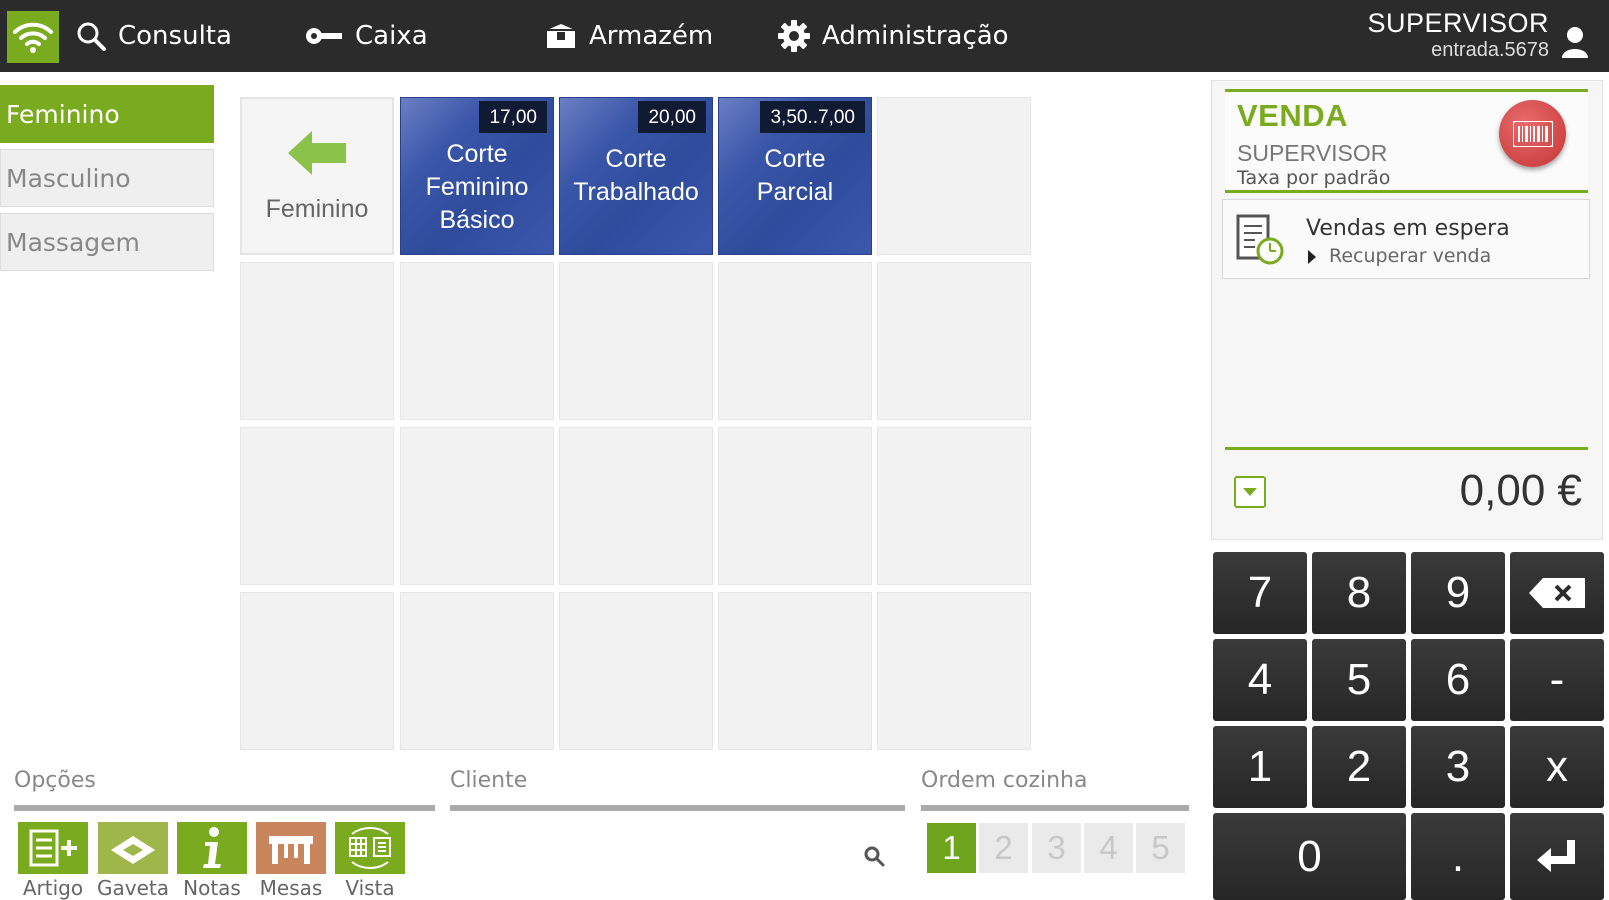 This screenshot has width=1609, height=900. Describe the element at coordinates (317, 152) in the screenshot. I see `arrow-left-icon` at that location.